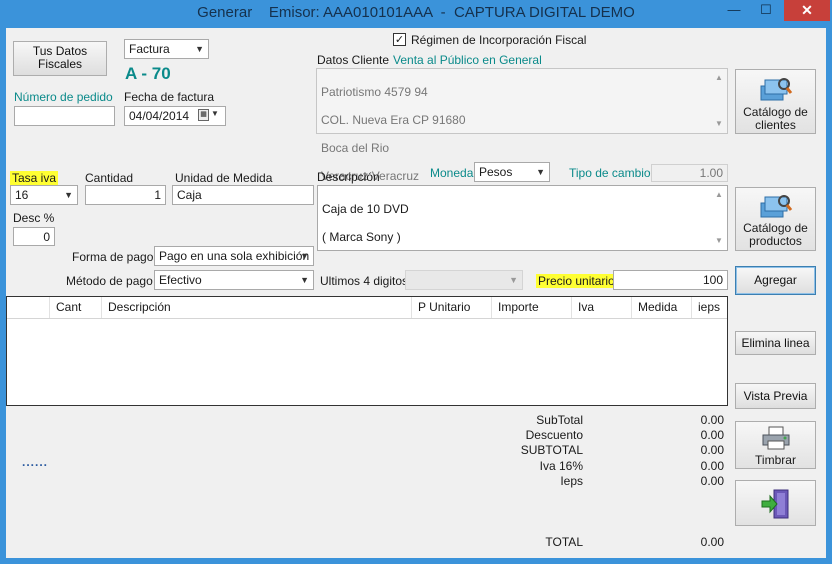 The height and width of the screenshot is (564, 832). I want to click on grid-col-importe: Importe, so click(531, 307).